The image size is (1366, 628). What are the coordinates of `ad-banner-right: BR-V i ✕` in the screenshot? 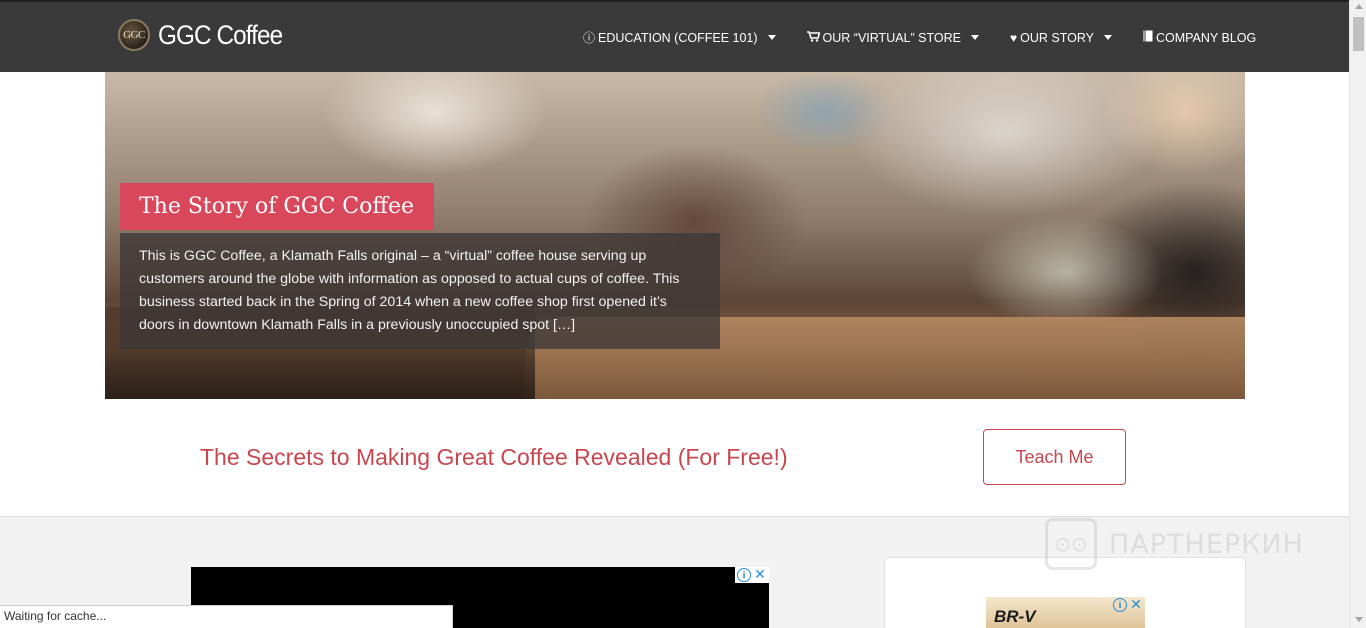 It's located at (1065, 612).